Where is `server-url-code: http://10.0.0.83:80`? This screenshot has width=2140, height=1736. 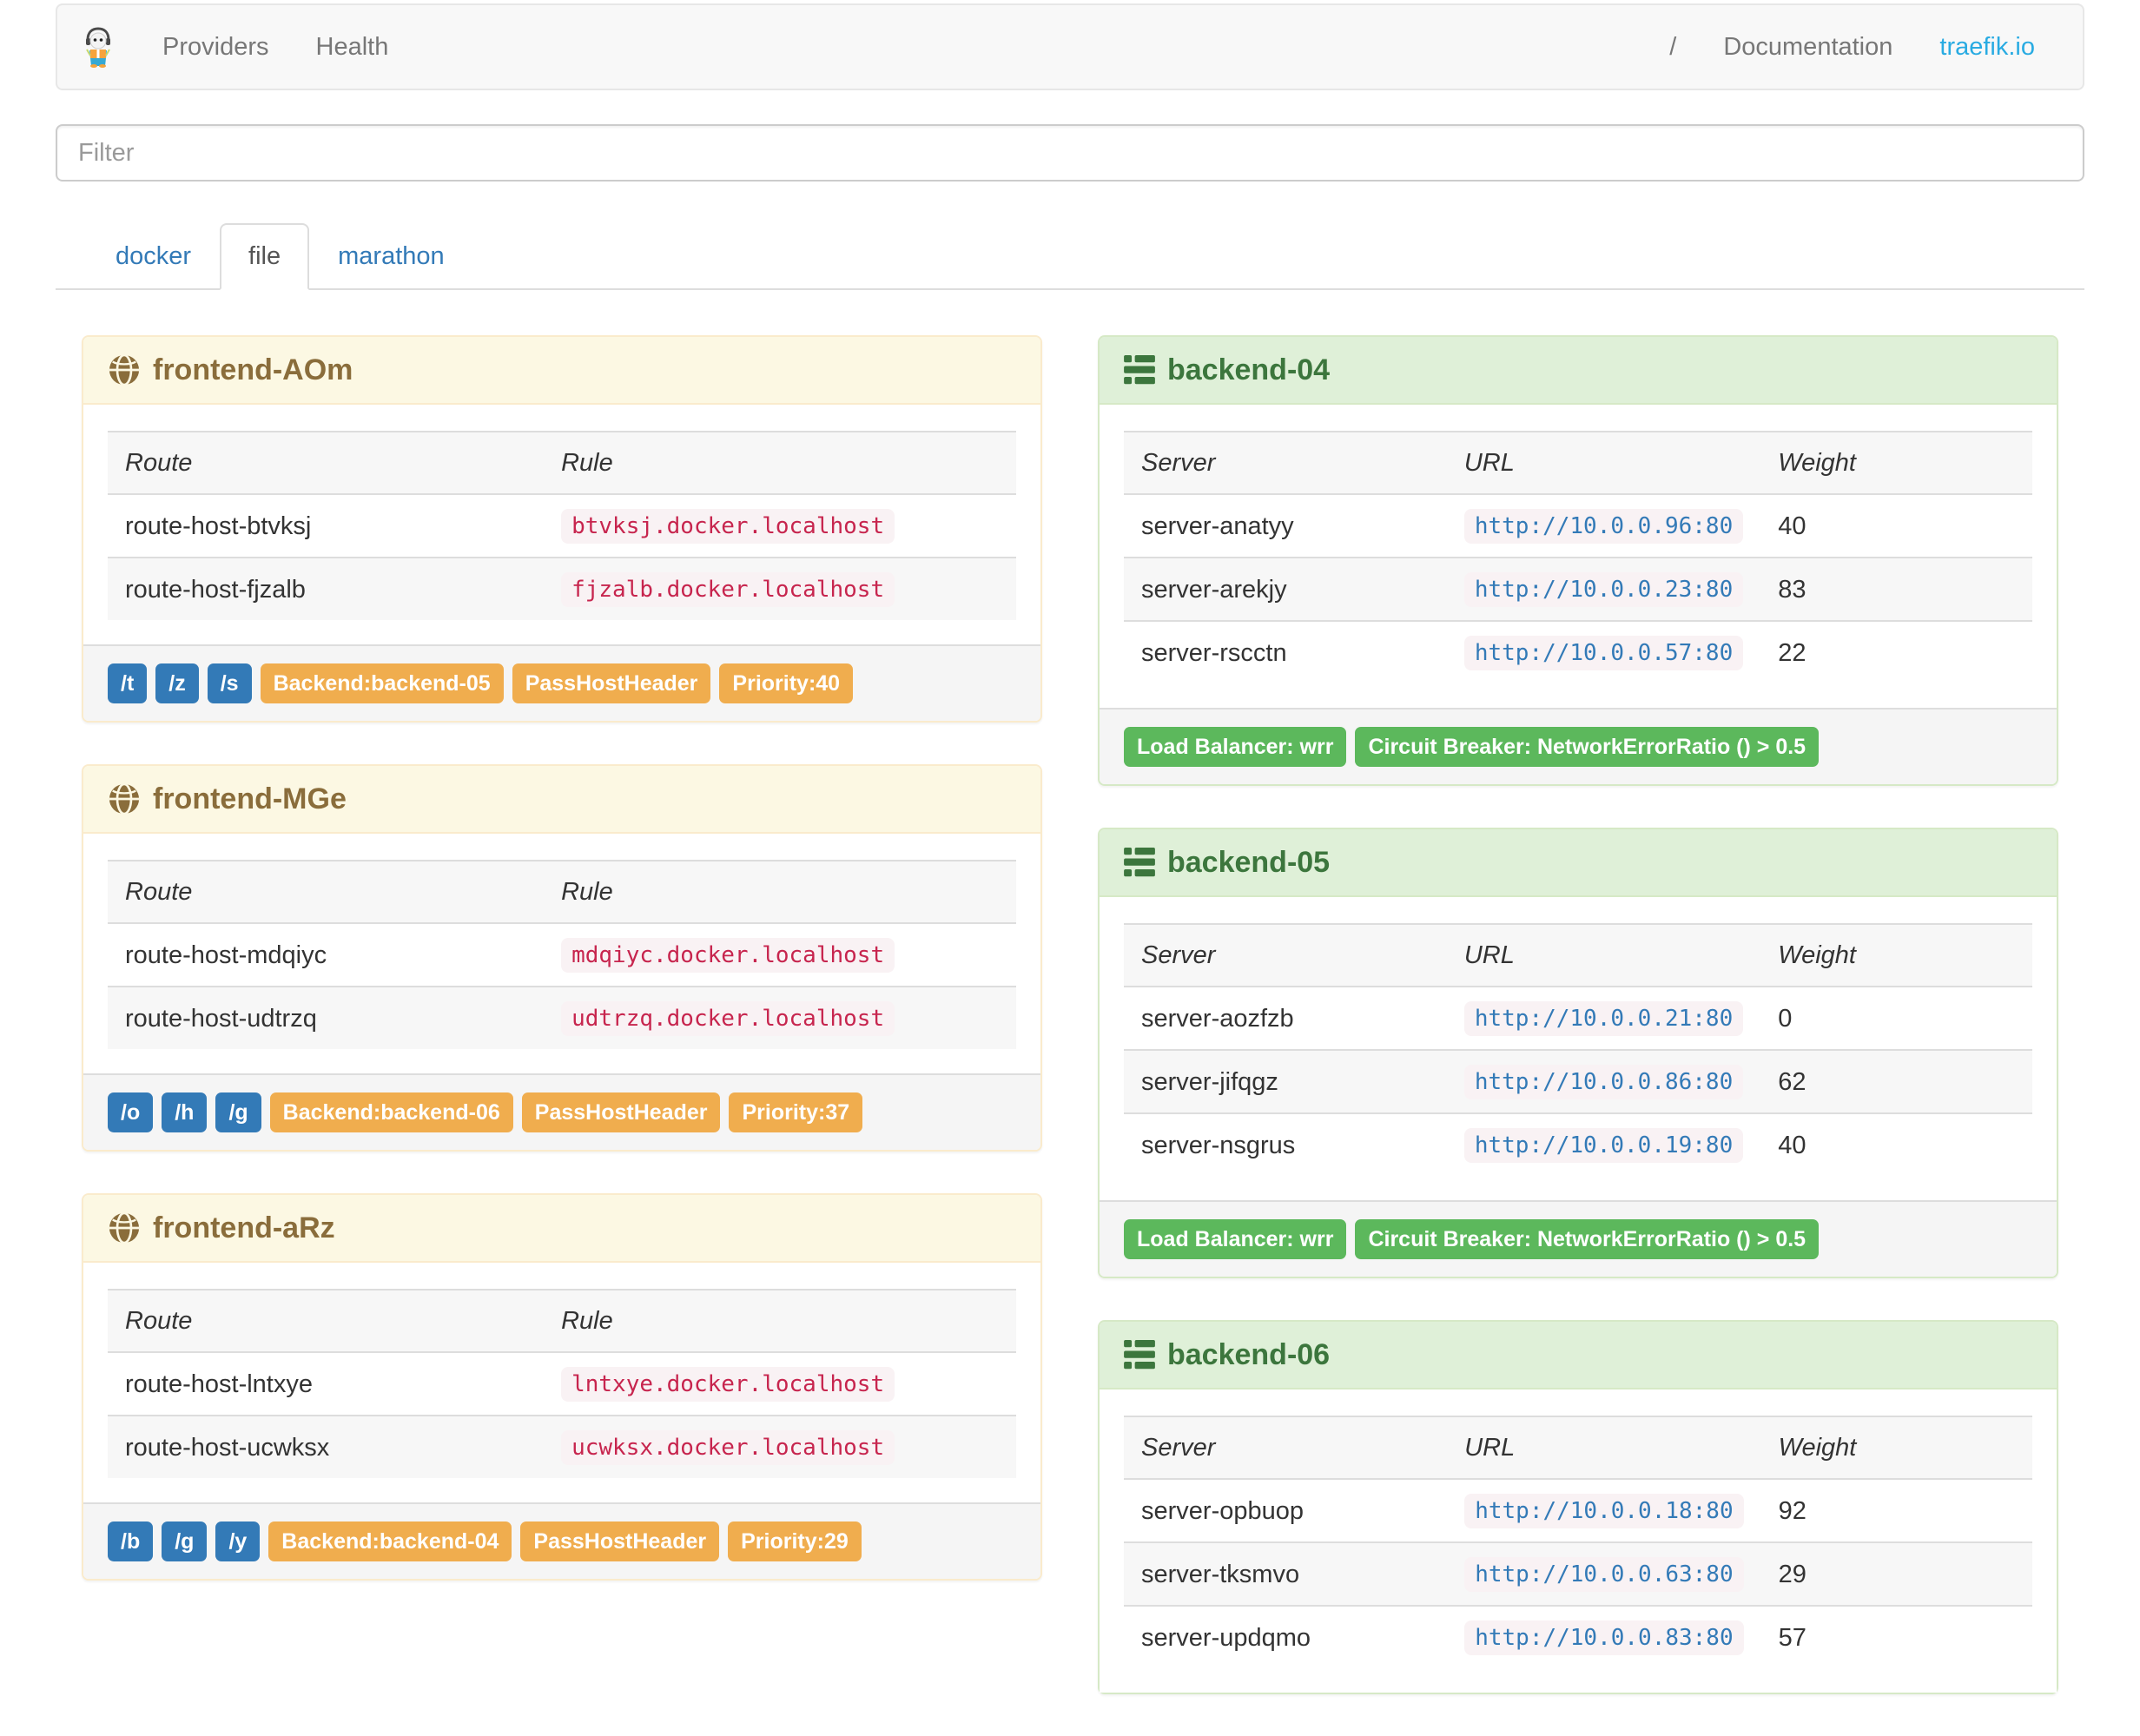
server-url-code: http://10.0.0.83:80 is located at coordinates (1604, 1637).